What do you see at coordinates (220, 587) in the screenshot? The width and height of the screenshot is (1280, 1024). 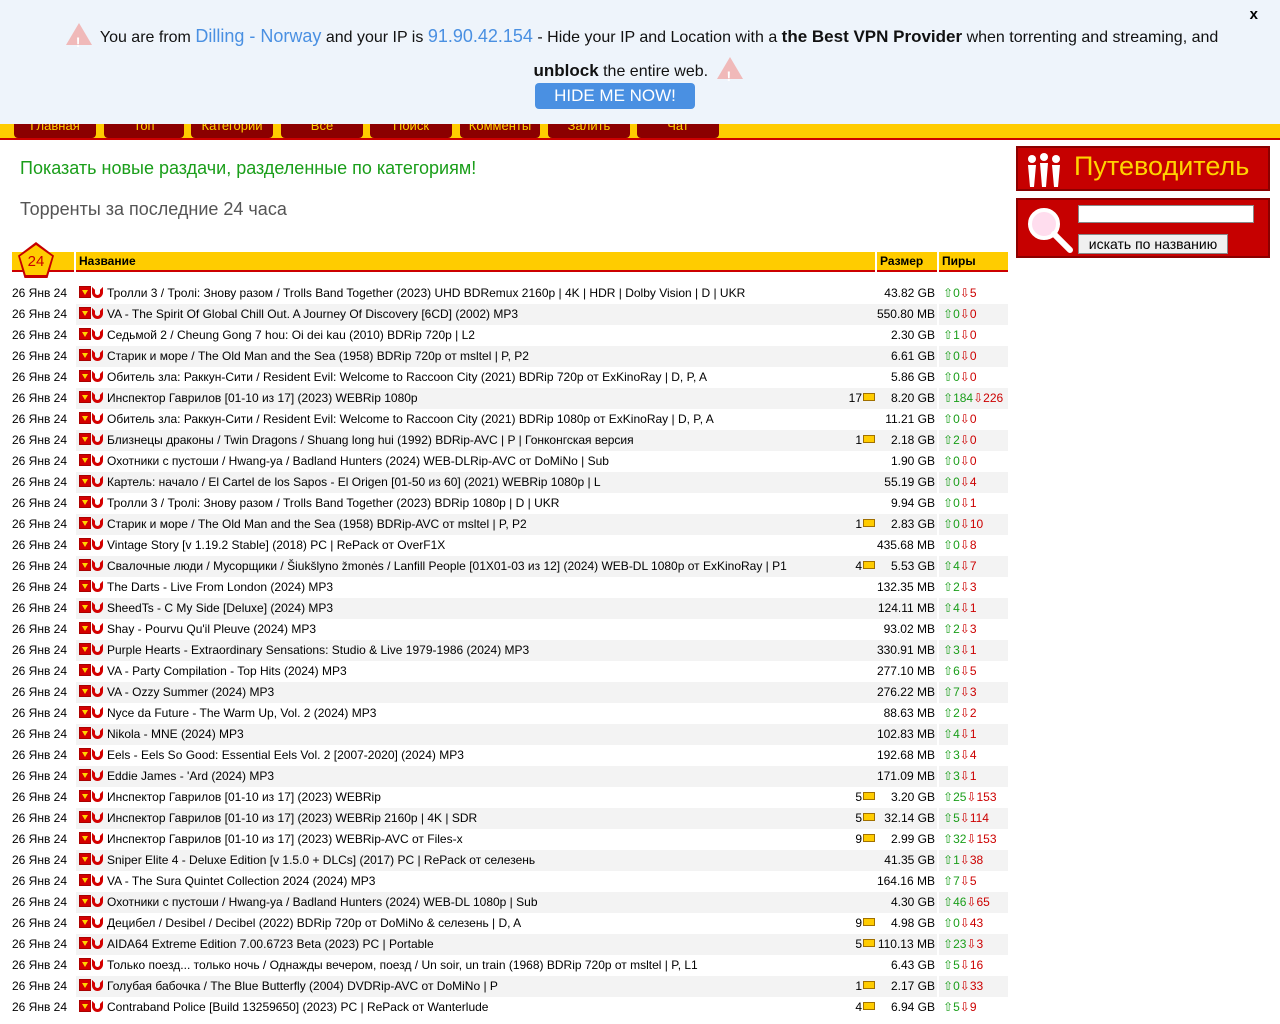 I see `torrent-title-link: The Darts - Live From London (2024) MP3` at bounding box center [220, 587].